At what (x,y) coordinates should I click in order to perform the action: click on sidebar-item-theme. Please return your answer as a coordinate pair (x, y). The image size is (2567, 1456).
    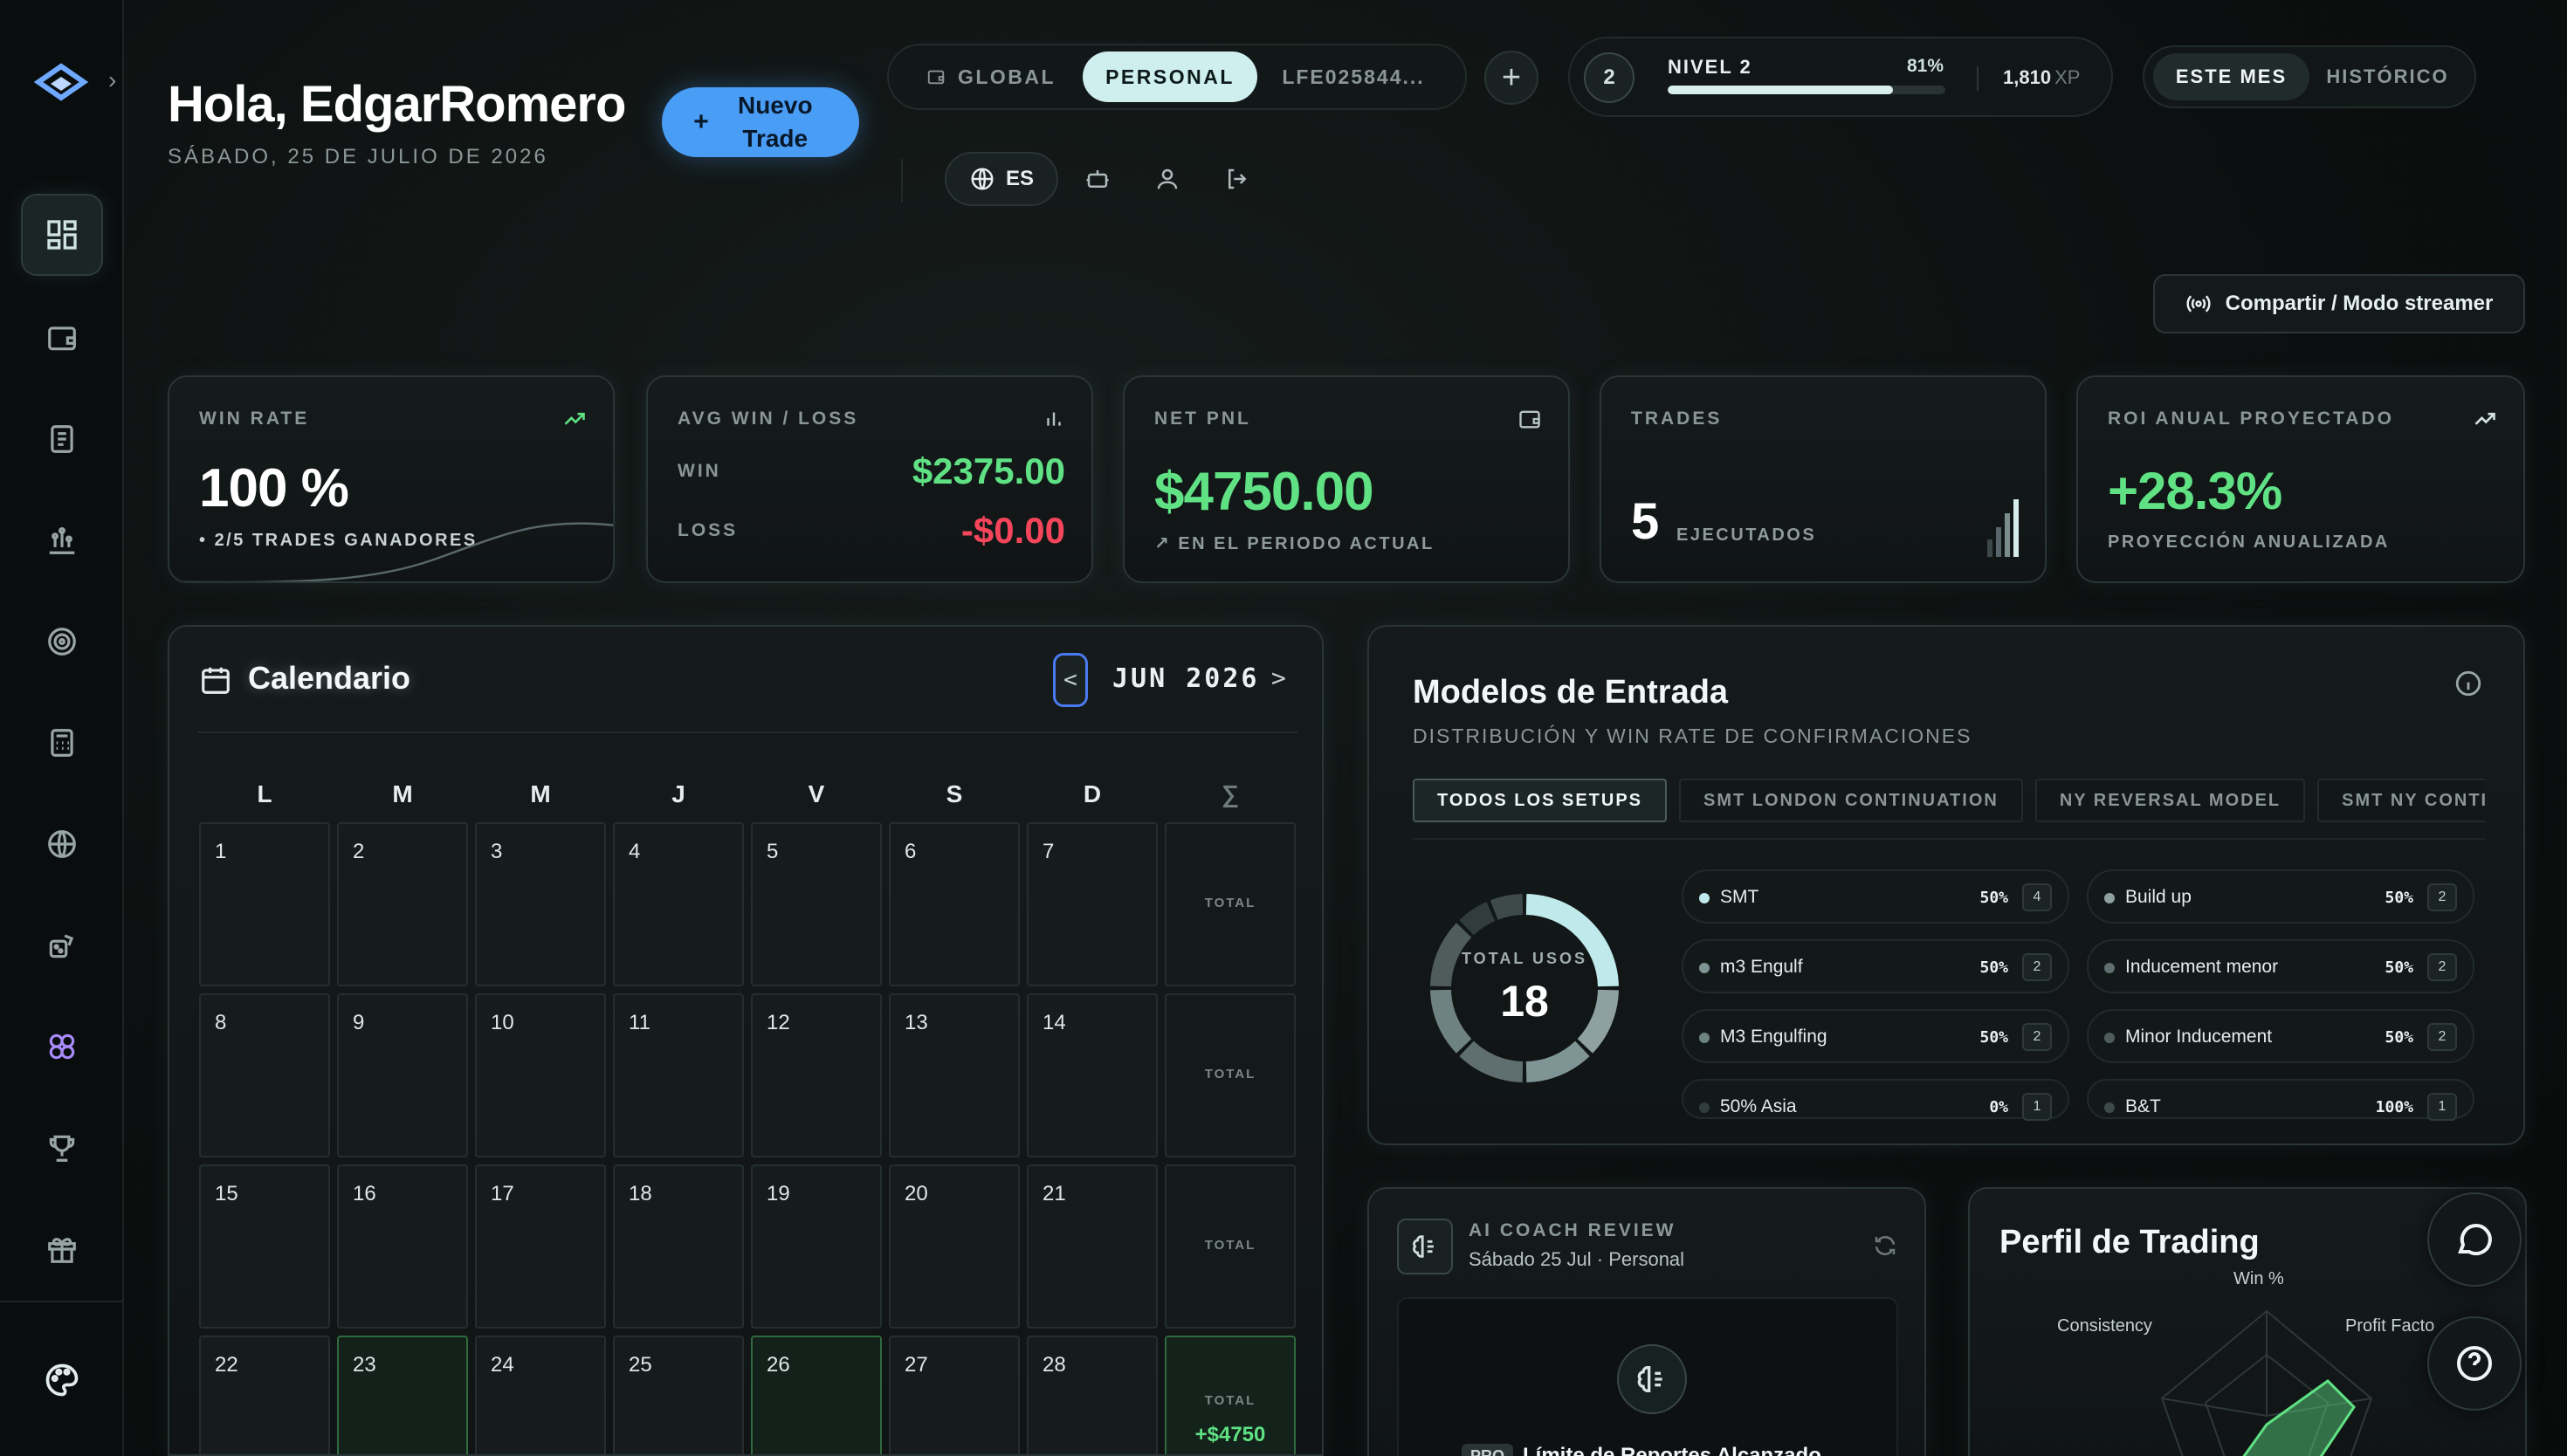
    Looking at the image, I should click on (62, 1380).